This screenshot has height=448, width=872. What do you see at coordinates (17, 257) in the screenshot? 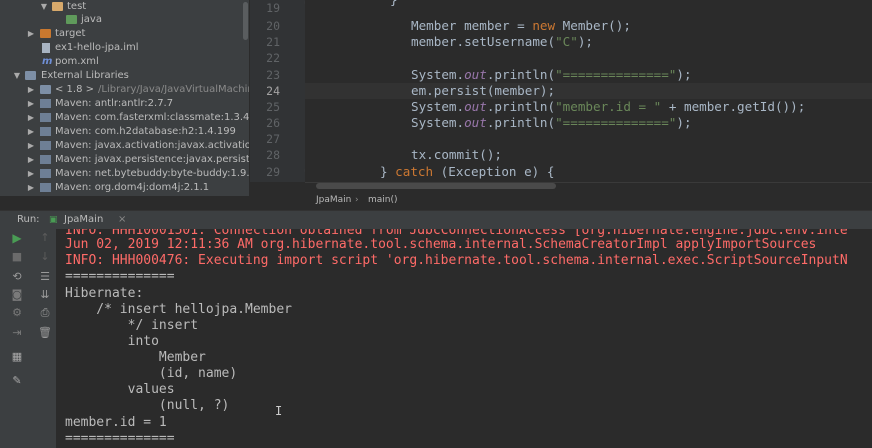
I see `stop-icon: ■` at bounding box center [17, 257].